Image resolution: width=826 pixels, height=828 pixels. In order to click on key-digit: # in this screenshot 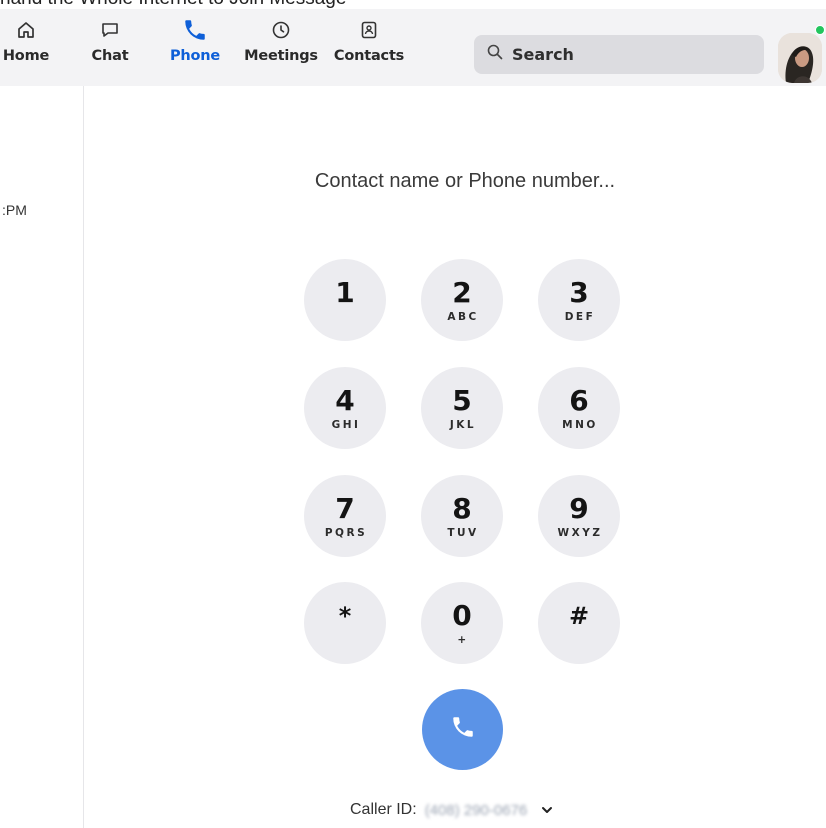, I will do `click(579, 615)`.